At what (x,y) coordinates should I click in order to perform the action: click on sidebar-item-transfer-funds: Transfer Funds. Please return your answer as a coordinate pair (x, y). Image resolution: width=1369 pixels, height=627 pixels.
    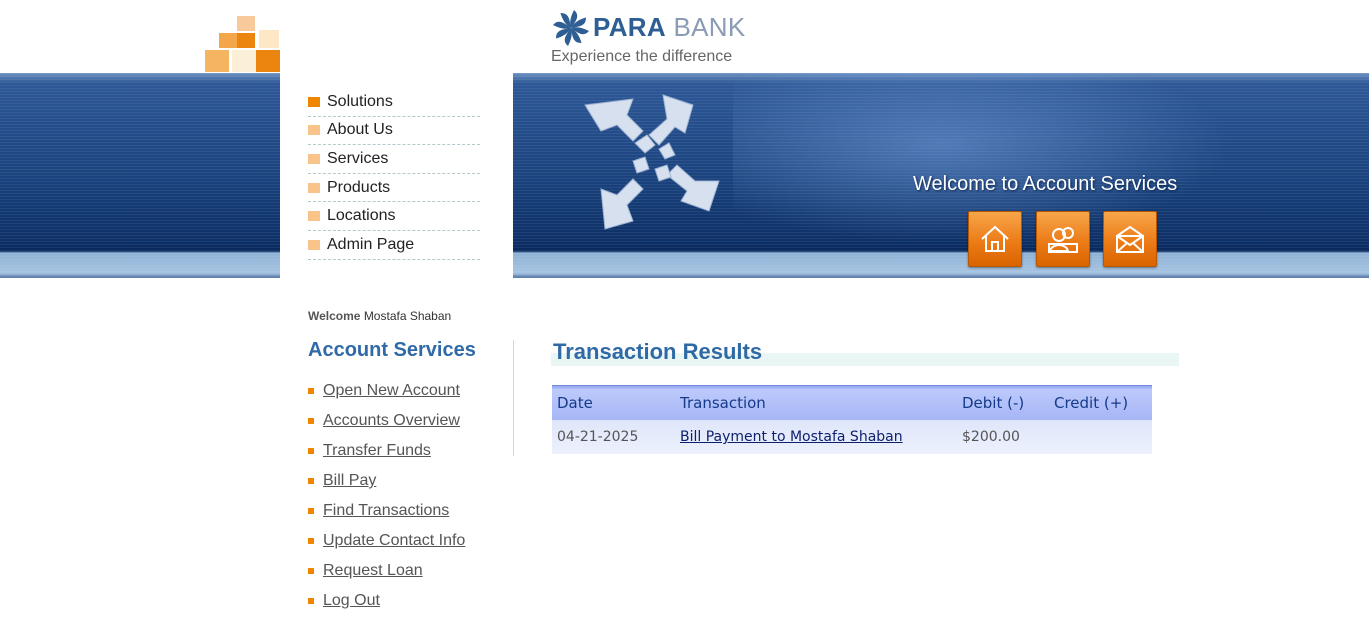
    Looking at the image, I should click on (386, 451).